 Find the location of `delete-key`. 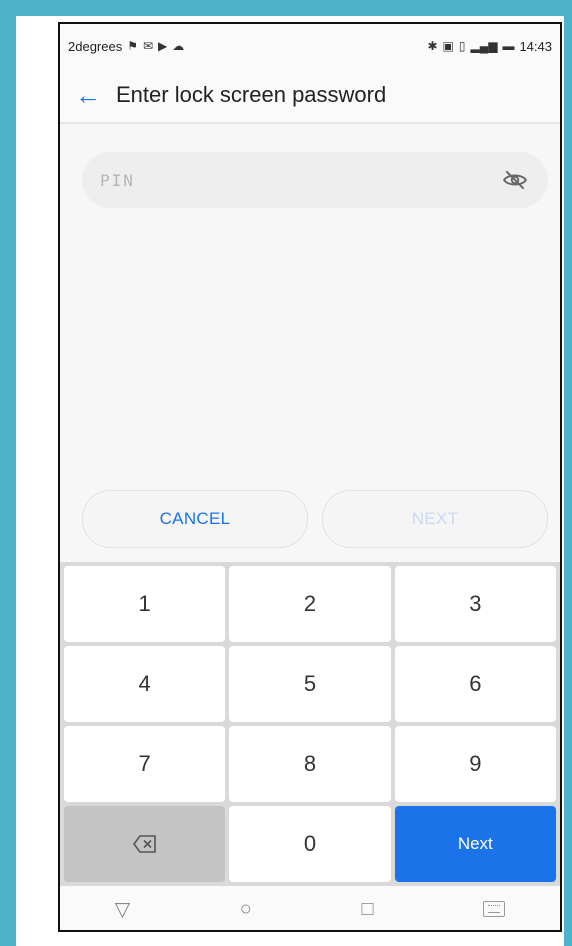

delete-key is located at coordinates (145, 844).